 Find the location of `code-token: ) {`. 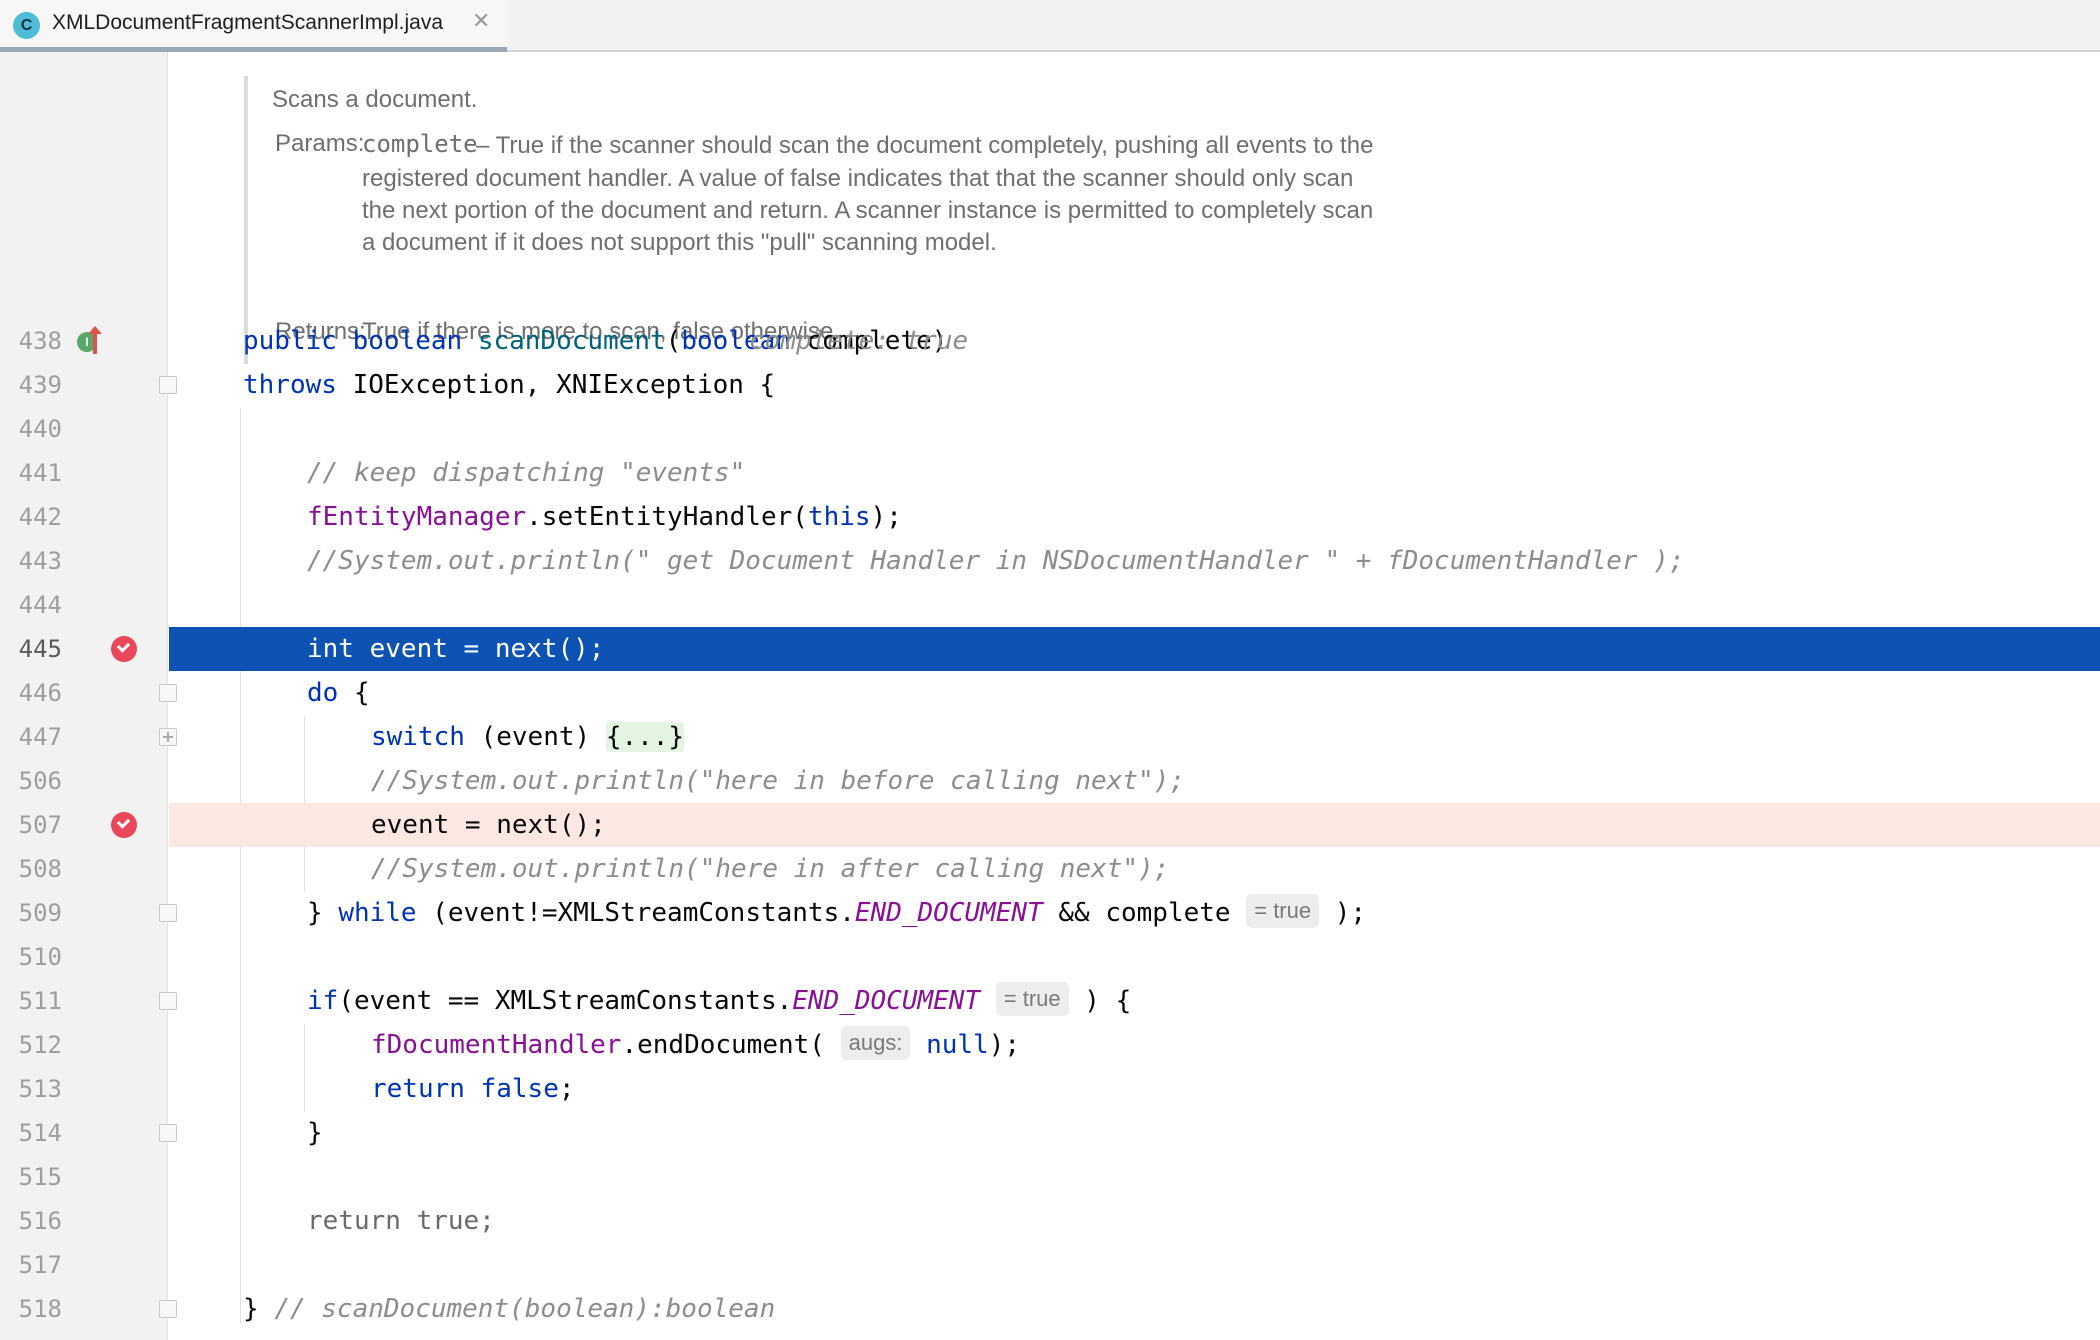

code-token: ) { is located at coordinates (1100, 1001).